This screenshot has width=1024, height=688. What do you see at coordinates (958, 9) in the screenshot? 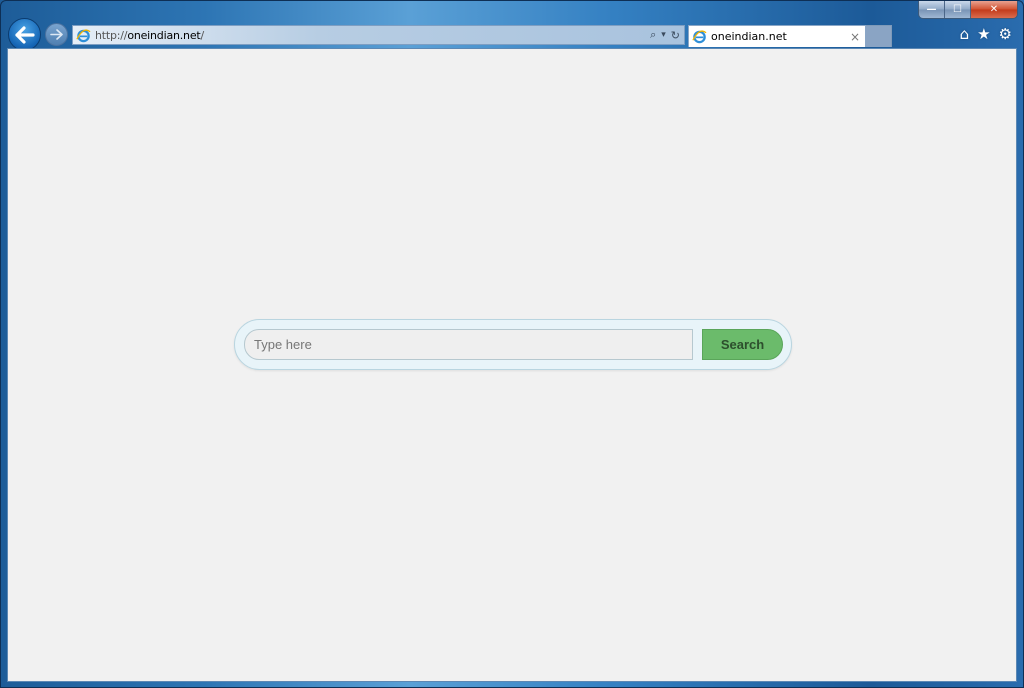
I see `maximize-button: ☐` at bounding box center [958, 9].